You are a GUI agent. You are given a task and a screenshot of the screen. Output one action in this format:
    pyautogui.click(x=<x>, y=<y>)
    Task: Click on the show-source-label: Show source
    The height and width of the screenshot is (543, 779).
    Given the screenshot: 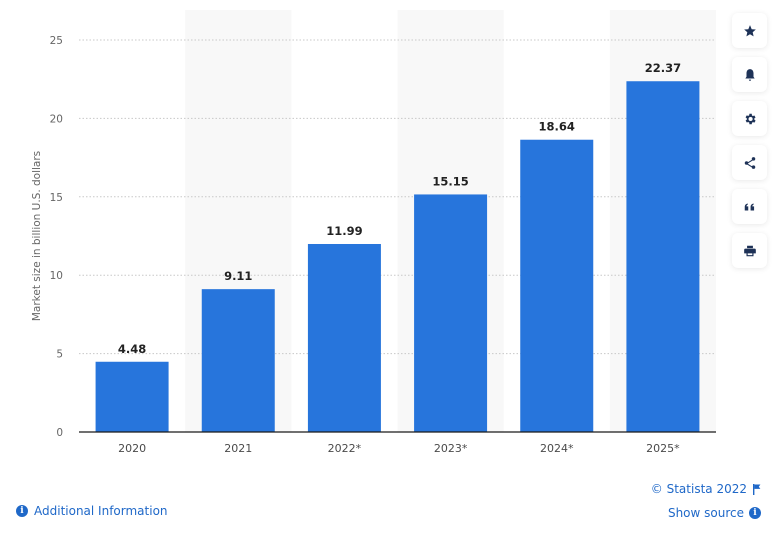 What is the action you would take?
    pyautogui.click(x=705, y=513)
    